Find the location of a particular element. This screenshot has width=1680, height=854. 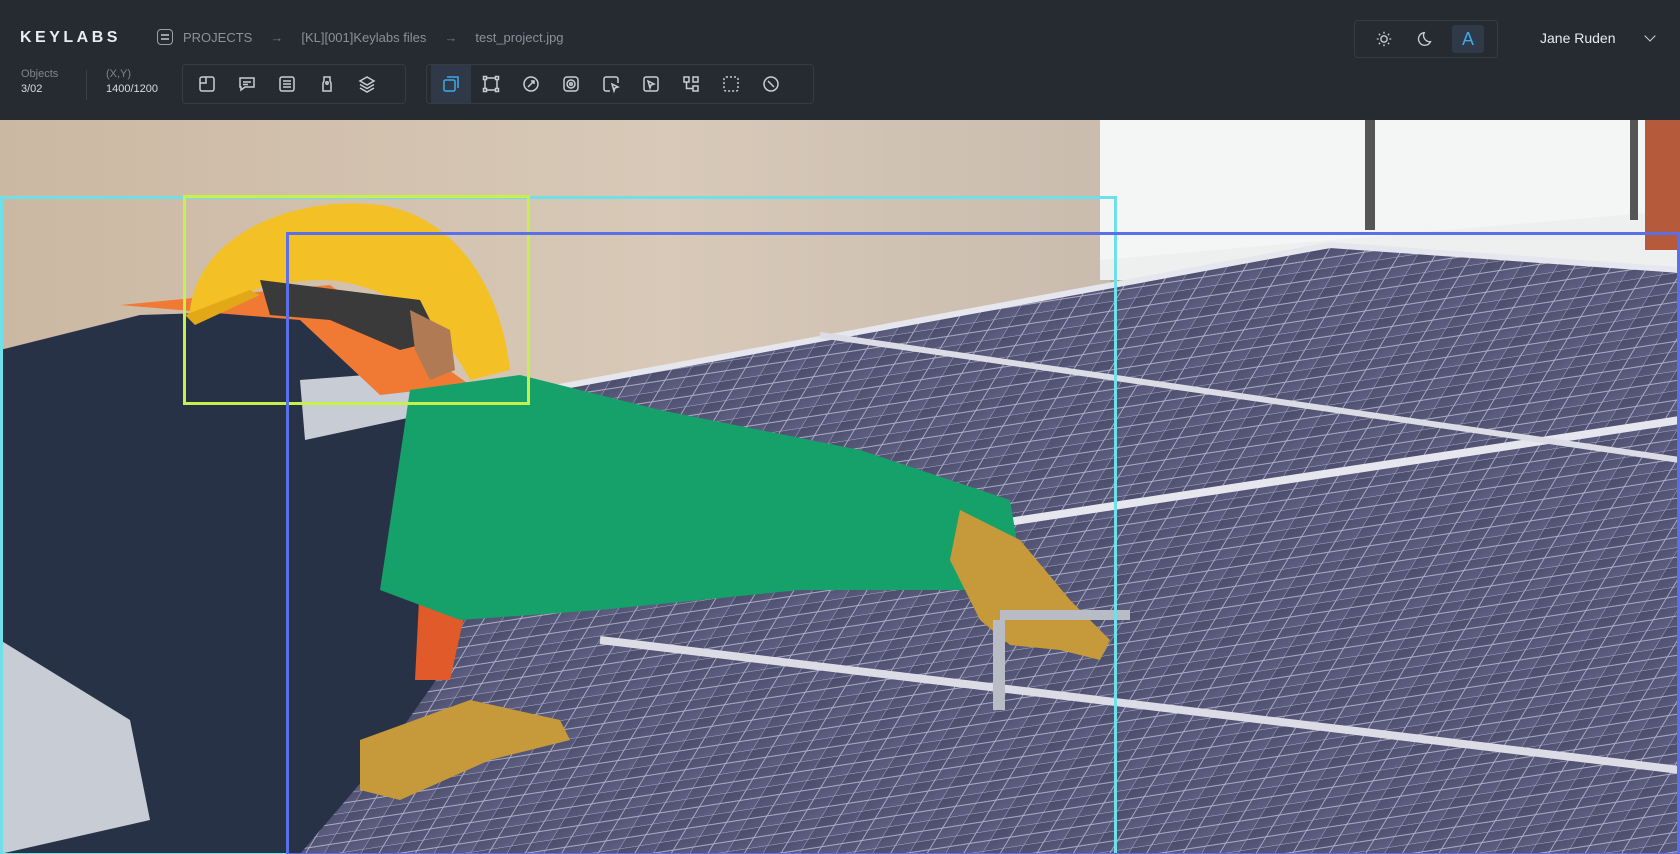

layers-tool-button is located at coordinates (367, 84).